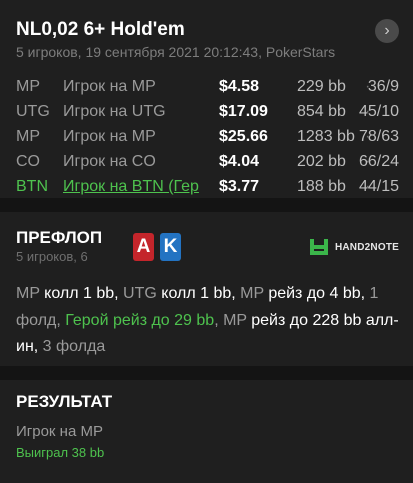  I want to click on player-stats: 78/63, so click(378, 136).